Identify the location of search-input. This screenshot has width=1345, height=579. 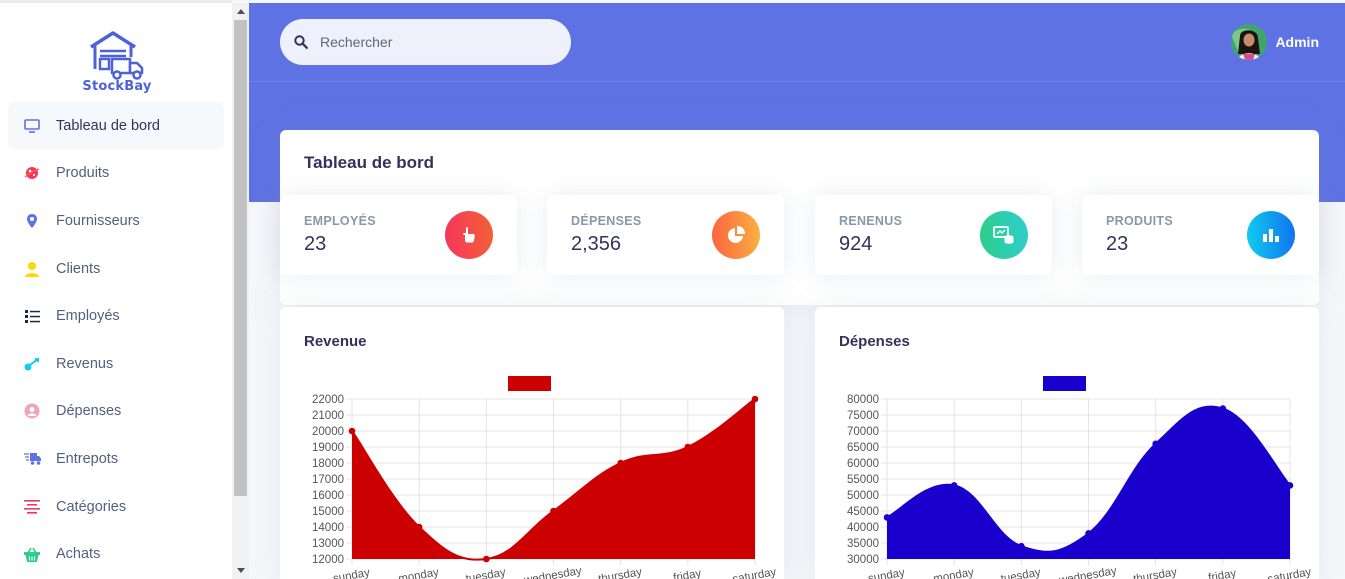
(435, 42).